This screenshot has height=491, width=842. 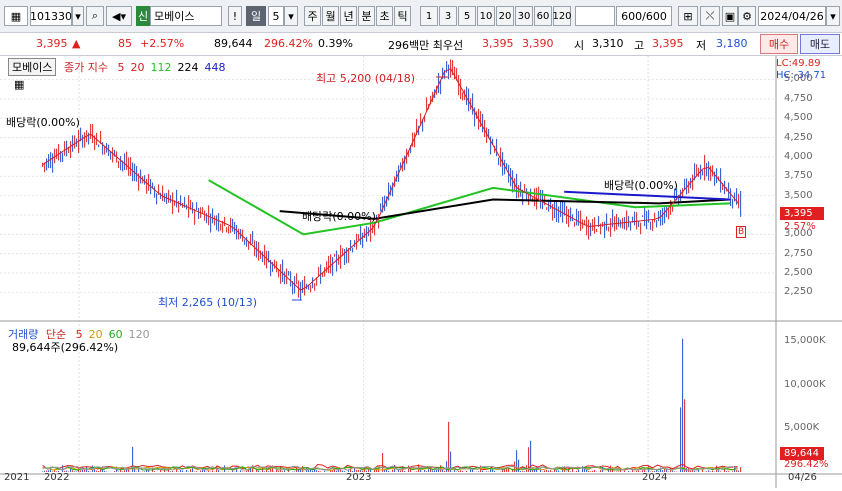 I want to click on alert-icon: !, so click(x=235, y=16).